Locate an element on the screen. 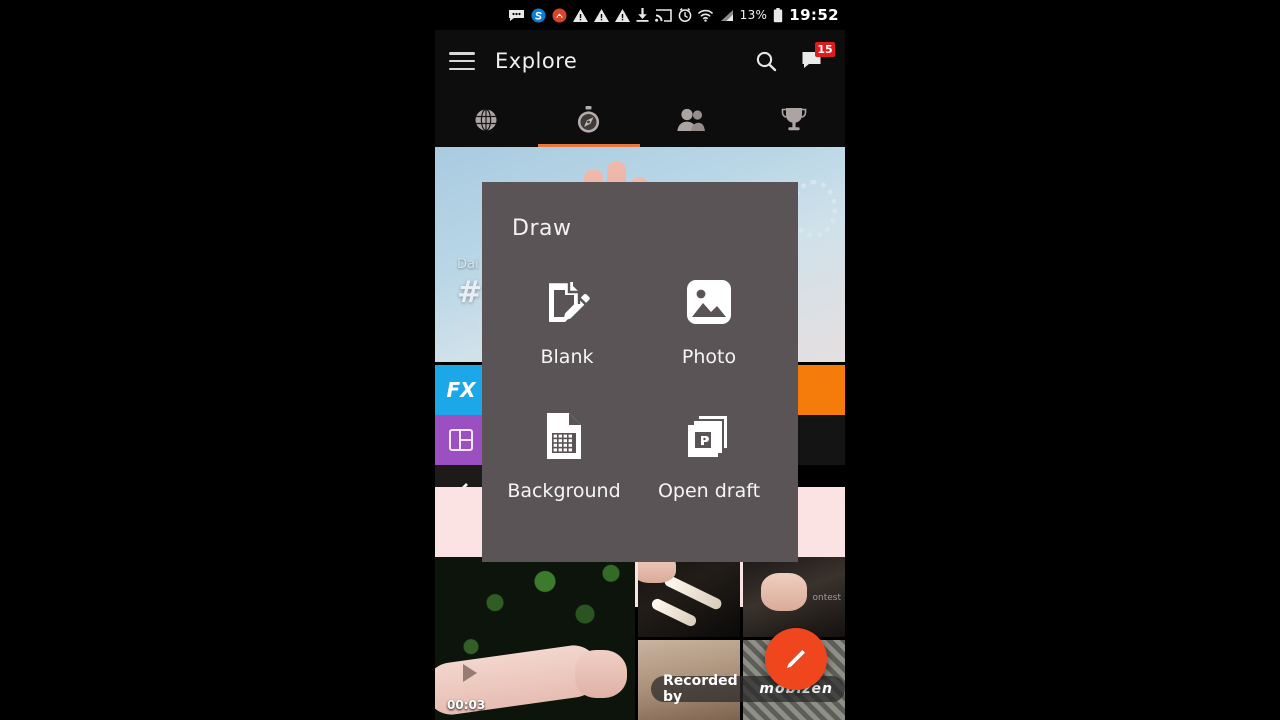 The image size is (1280, 720). tool-fx-label: FX is located at coordinates (461, 390).